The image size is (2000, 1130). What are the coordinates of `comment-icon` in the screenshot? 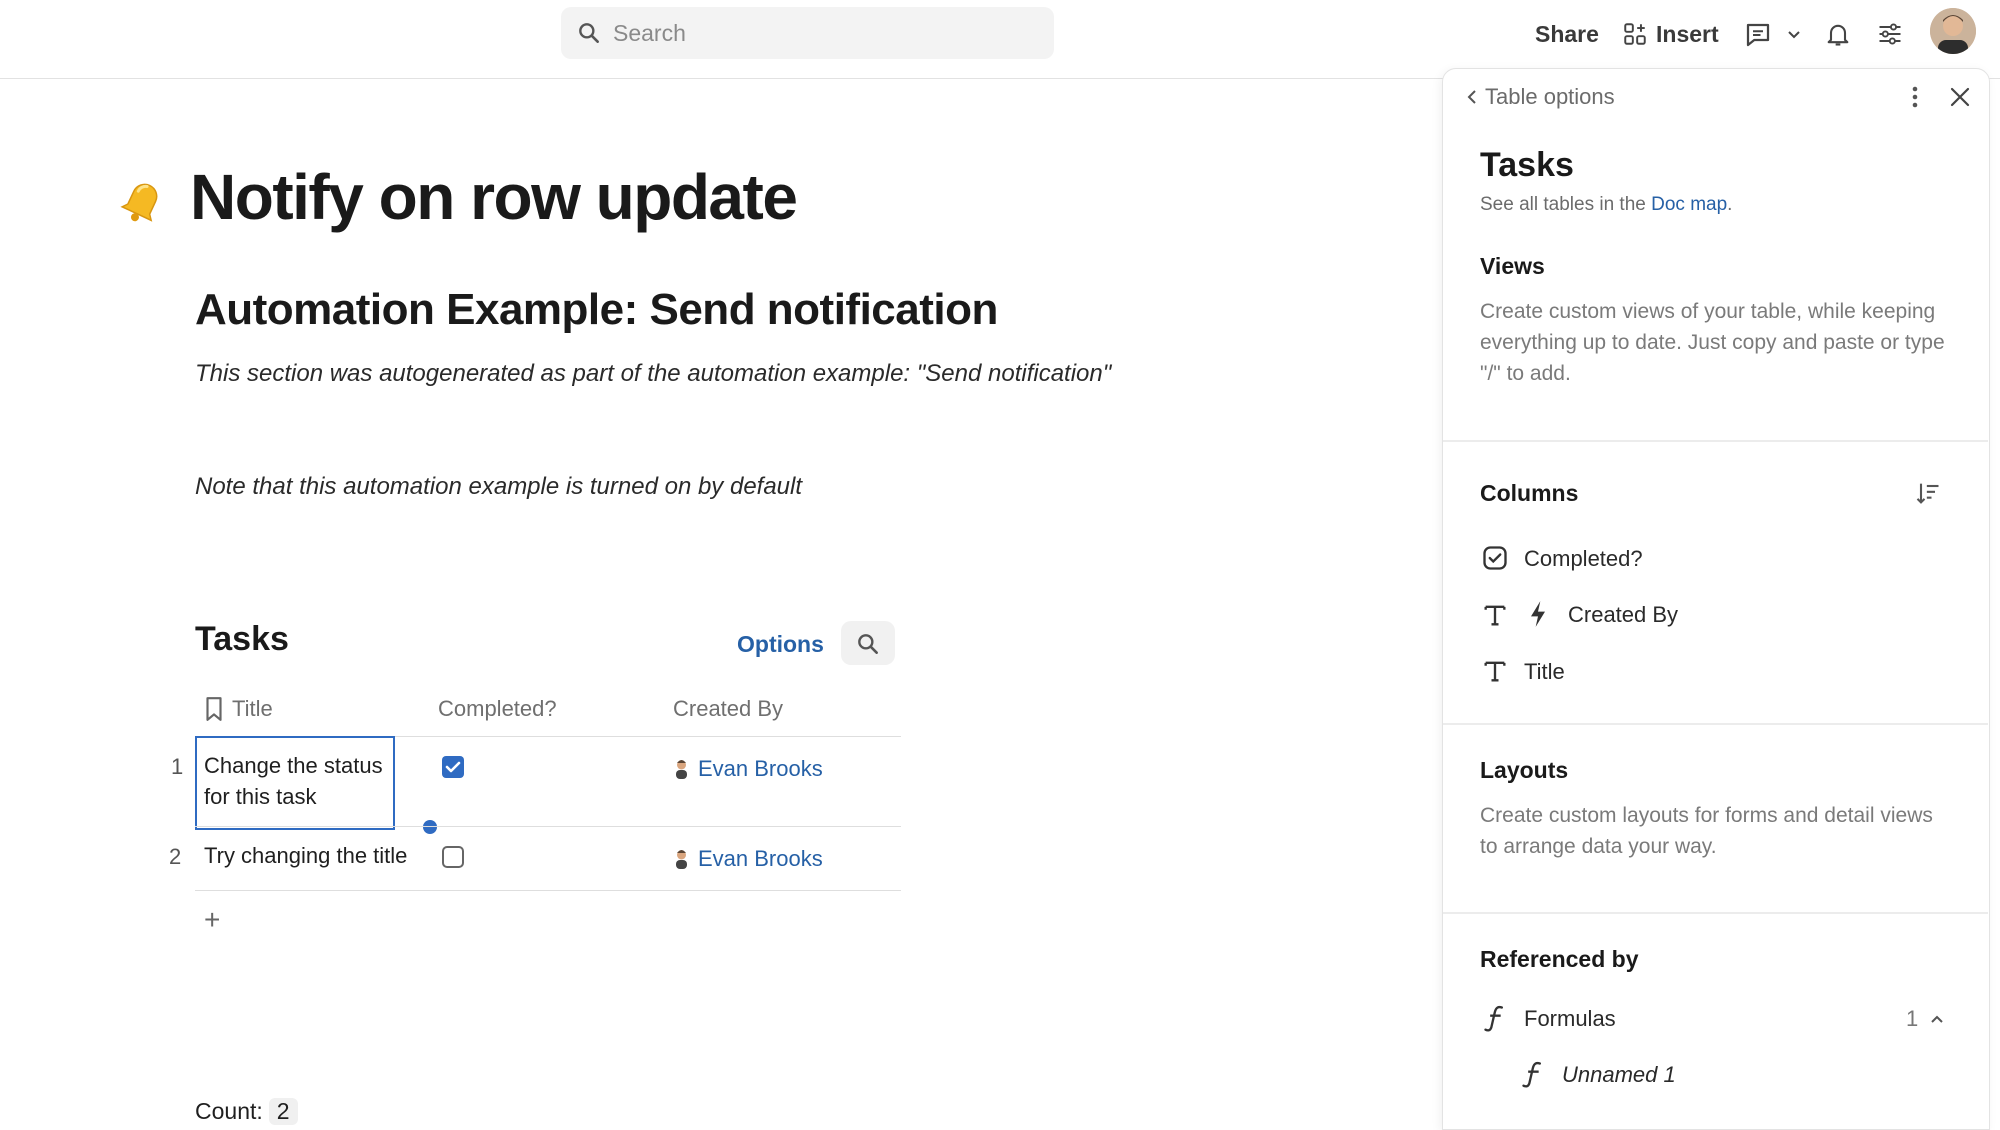 It's located at (1758, 35).